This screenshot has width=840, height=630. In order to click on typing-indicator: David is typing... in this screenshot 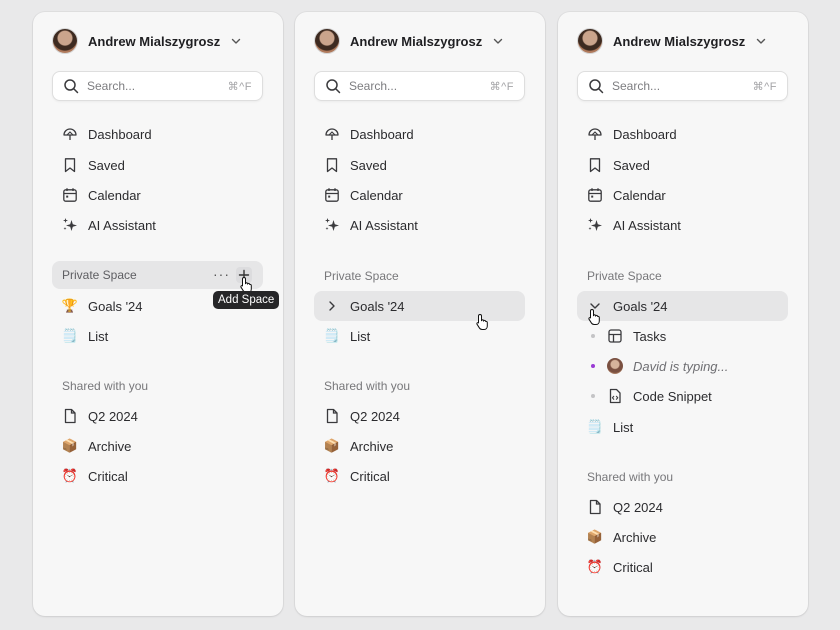, I will do `click(681, 366)`.